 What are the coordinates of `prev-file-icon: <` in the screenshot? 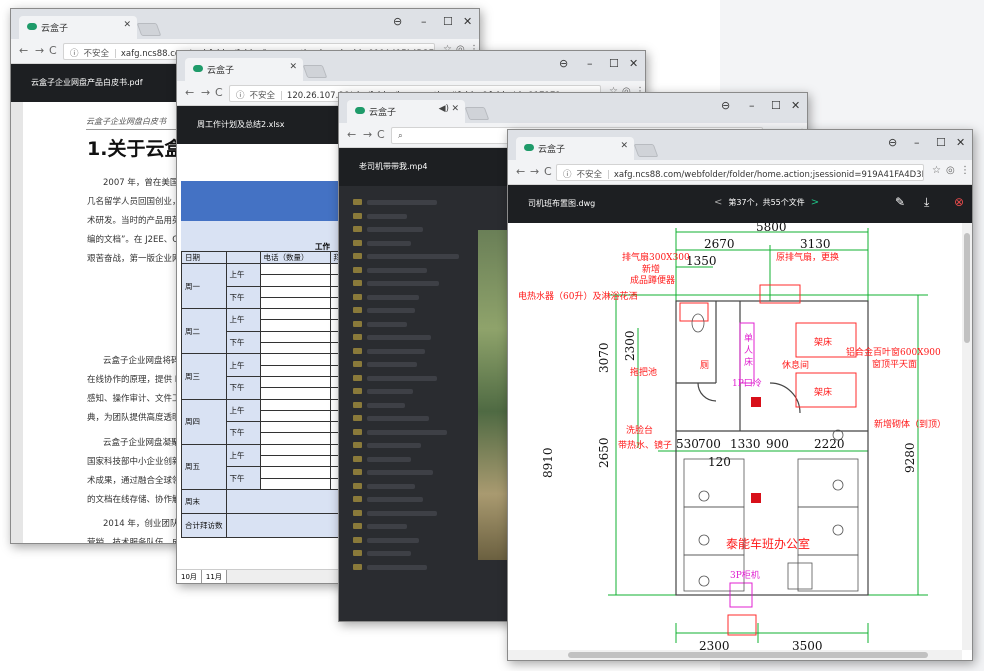 It's located at (718, 202).